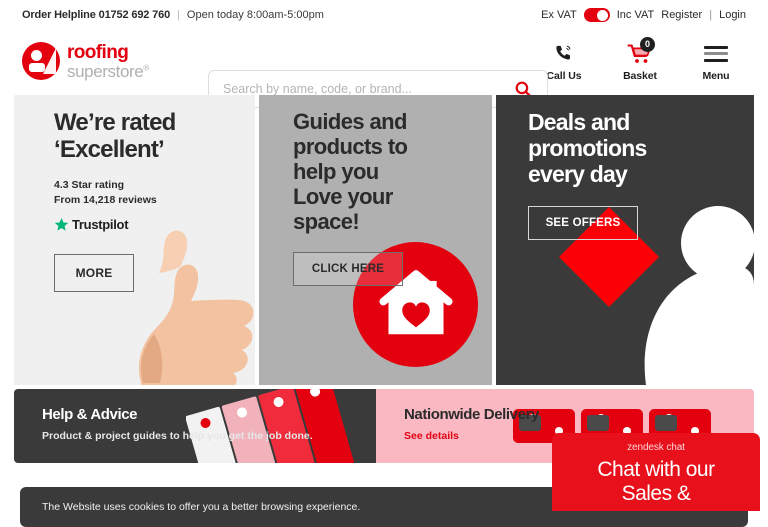  I want to click on logo-wordmark: roofing superstore®, so click(108, 61).